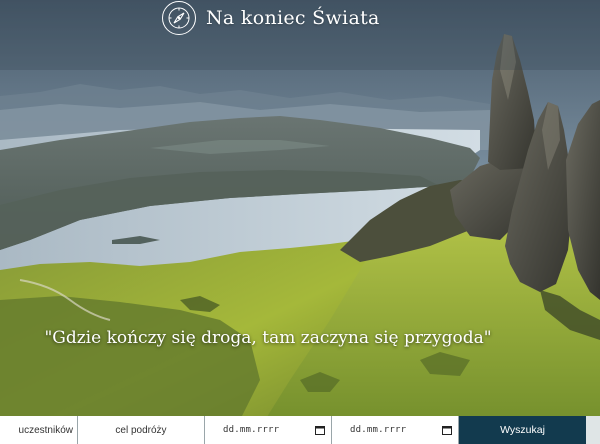 The image size is (600, 444). I want to click on participants-input: uczestników, so click(39, 430).